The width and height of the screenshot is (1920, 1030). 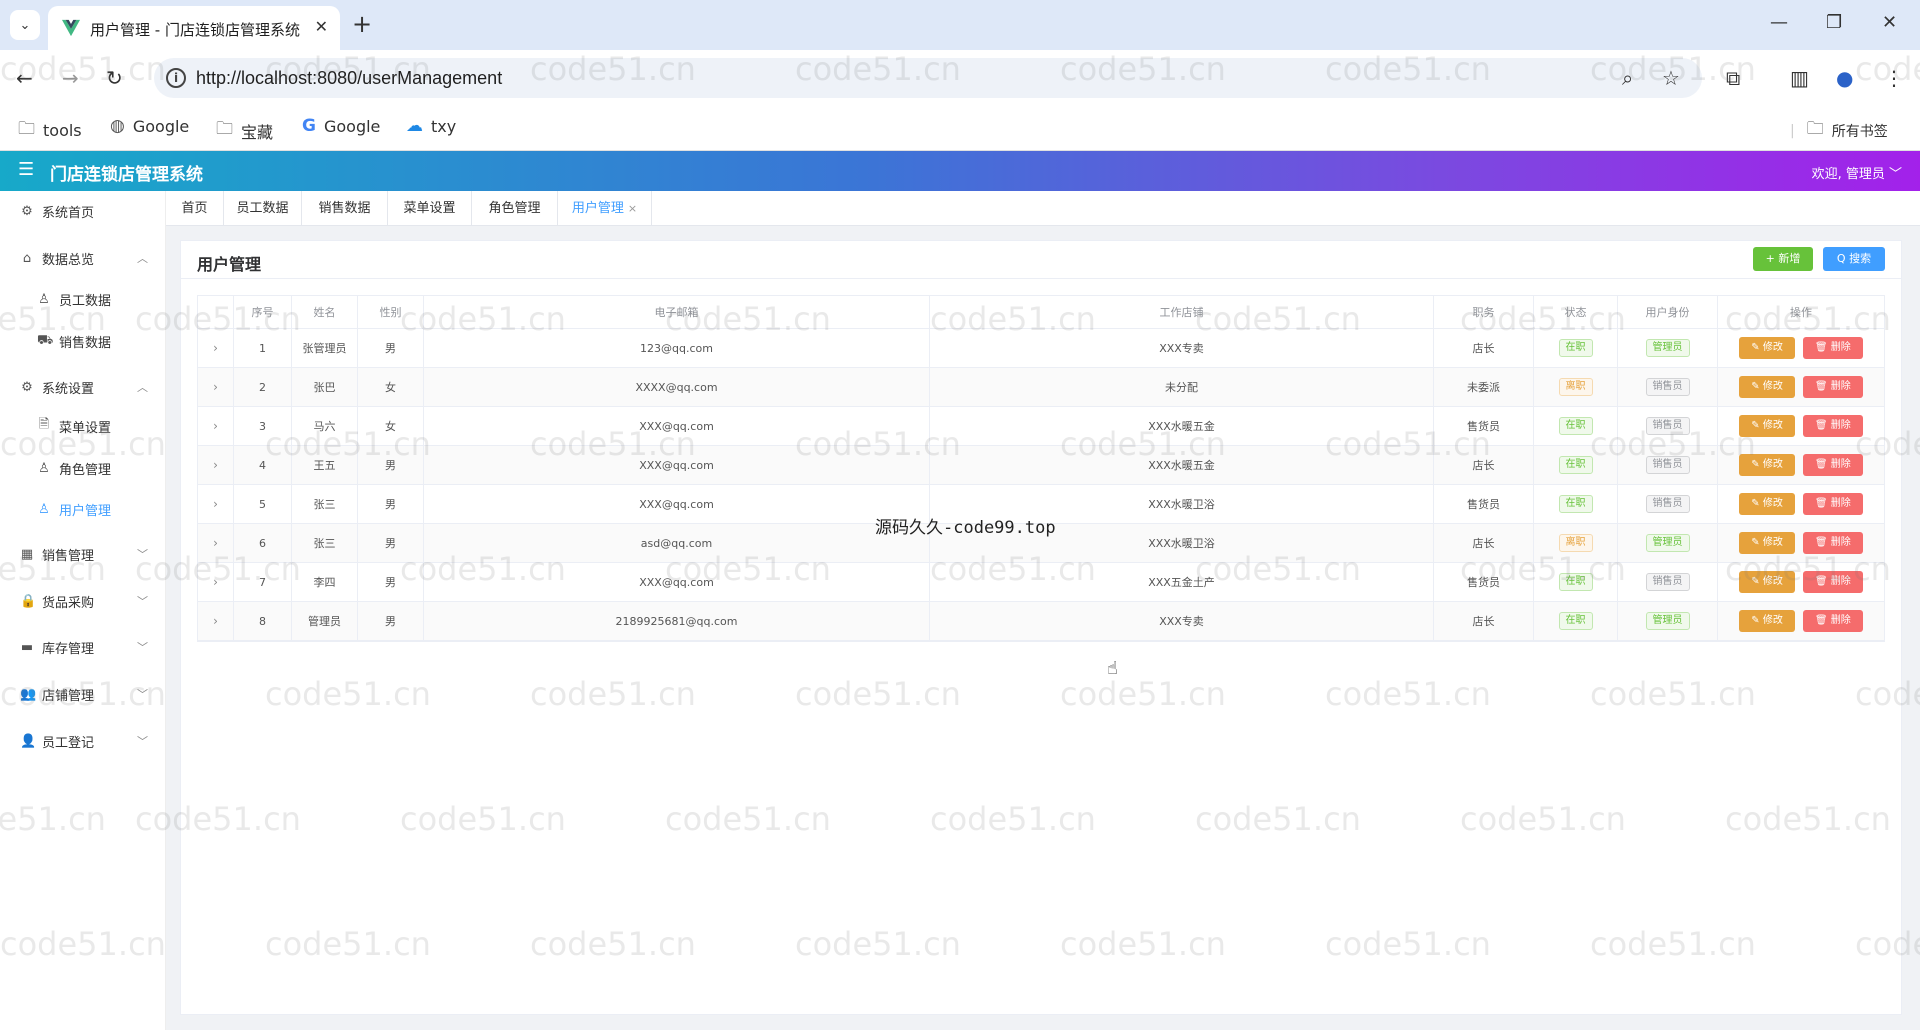 What do you see at coordinates (263, 465) in the screenshot?
I see `table-cell: 4` at bounding box center [263, 465].